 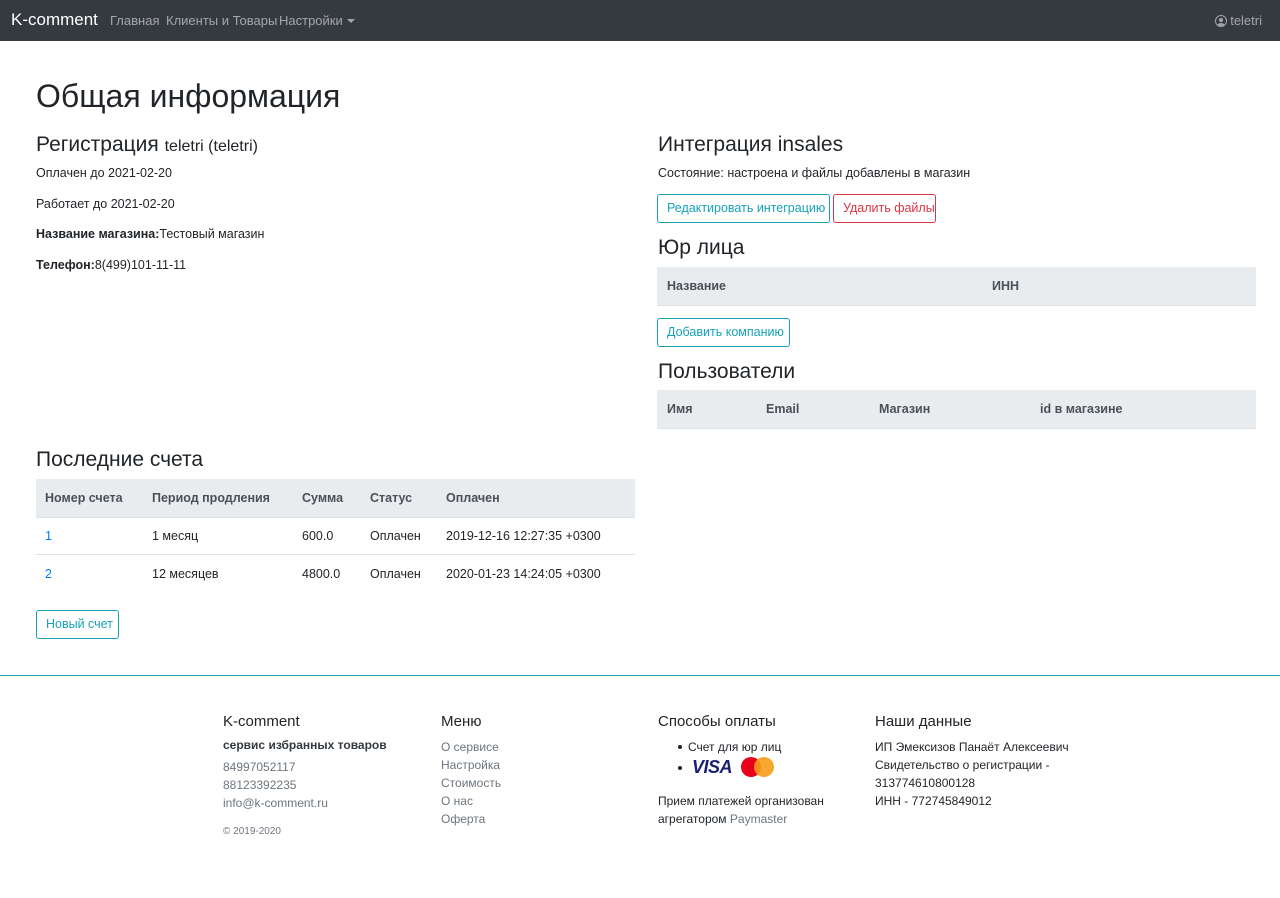 What do you see at coordinates (305, 745) in the screenshot?
I see `footer-tagline: сервис избранных товаров` at bounding box center [305, 745].